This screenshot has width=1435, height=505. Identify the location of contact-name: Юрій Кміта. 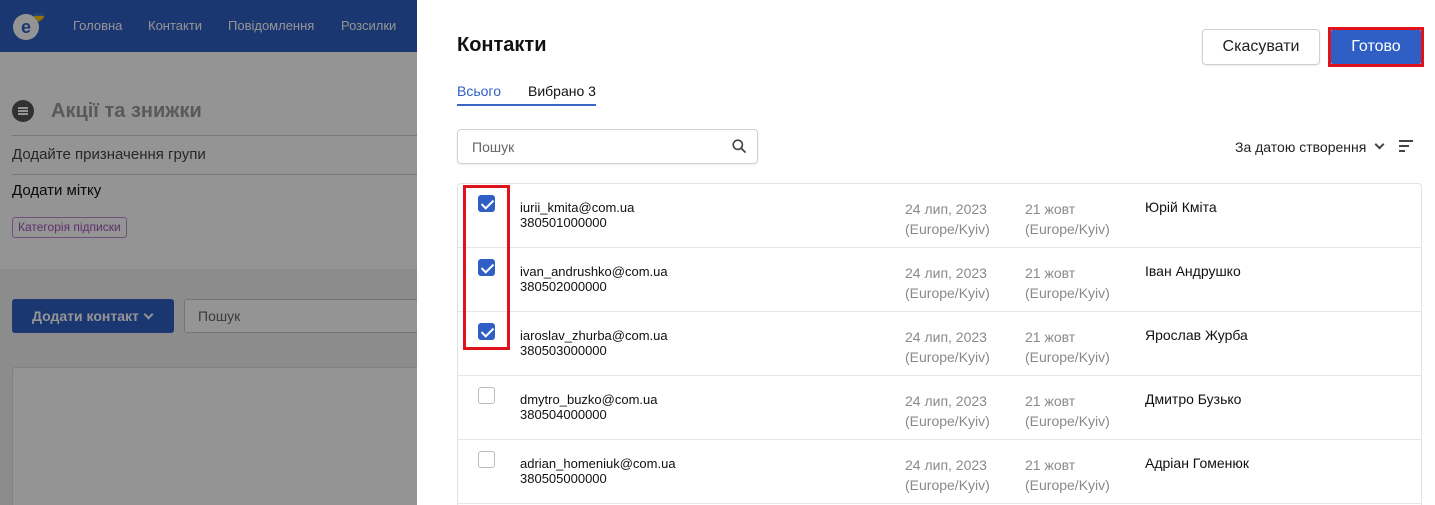
(1181, 207).